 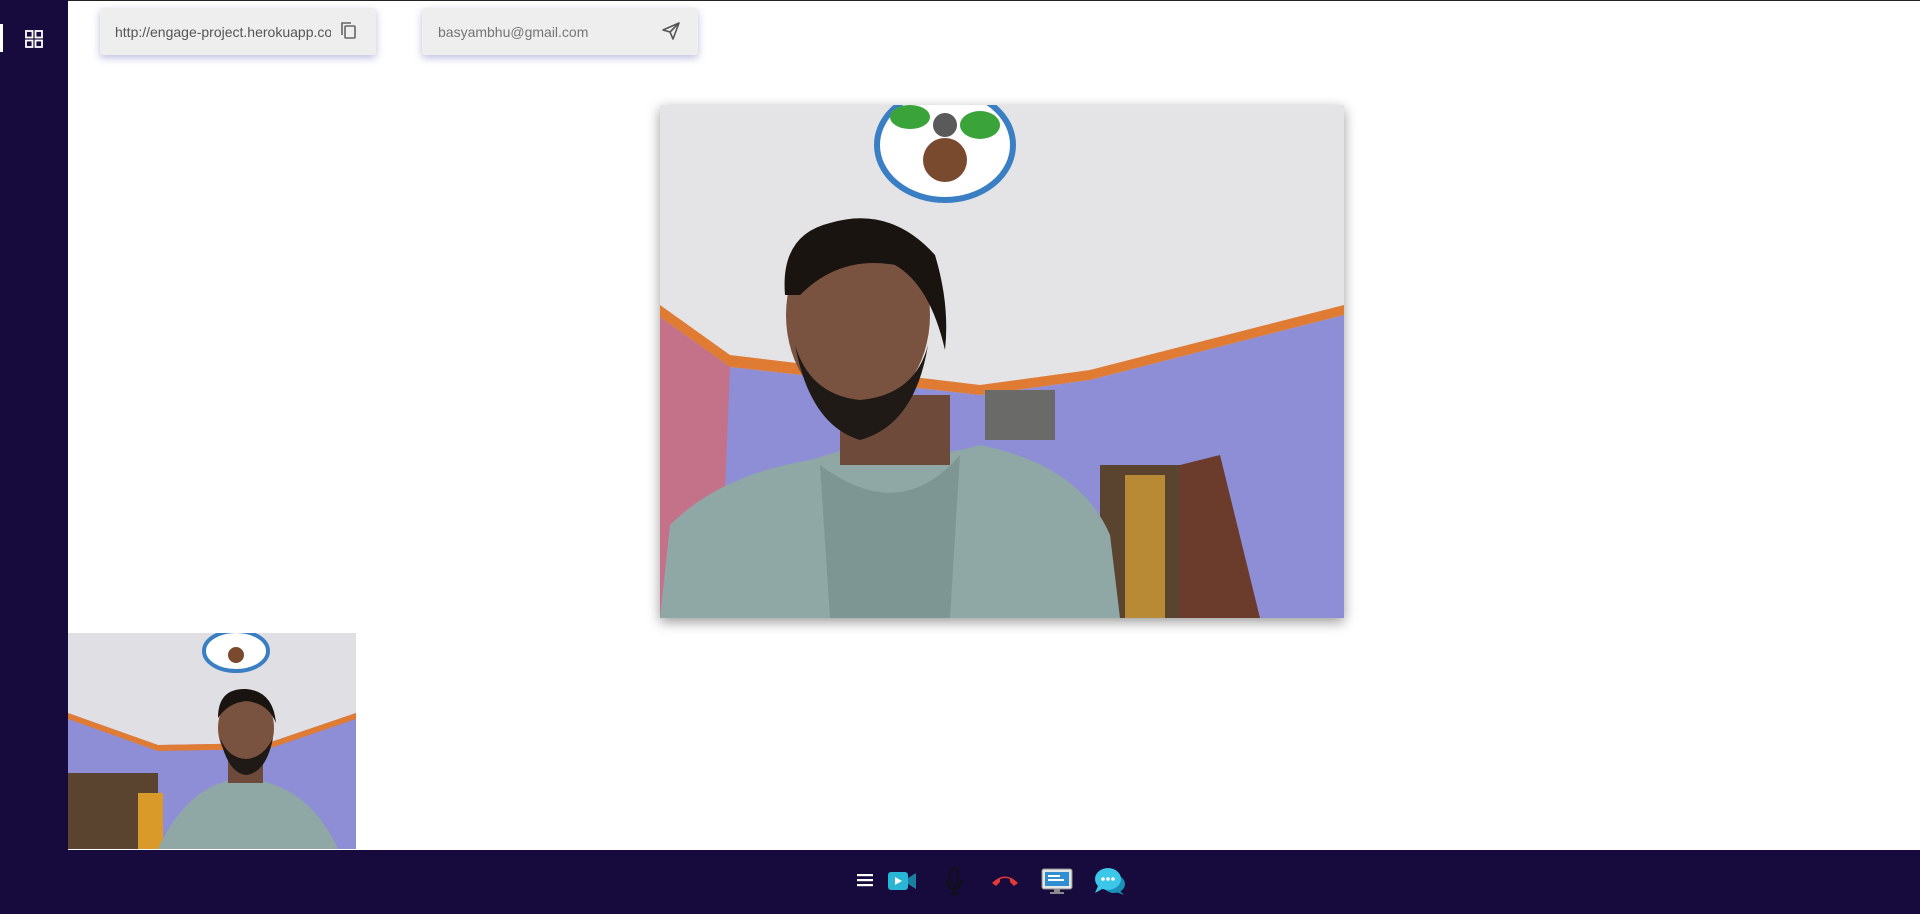 What do you see at coordinates (994, 0) in the screenshot?
I see `top-border` at bounding box center [994, 0].